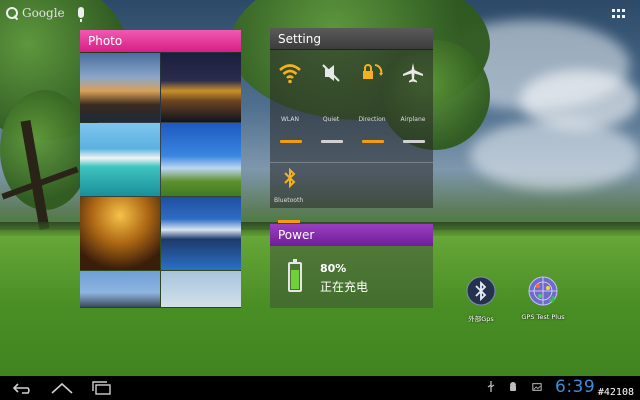 The image size is (640, 400). I want to click on google-search-bar: Google, so click(35, 13).